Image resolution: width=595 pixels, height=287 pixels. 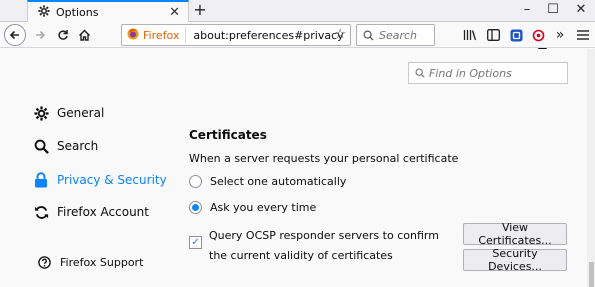 I want to click on search-input, so click(x=405, y=35).